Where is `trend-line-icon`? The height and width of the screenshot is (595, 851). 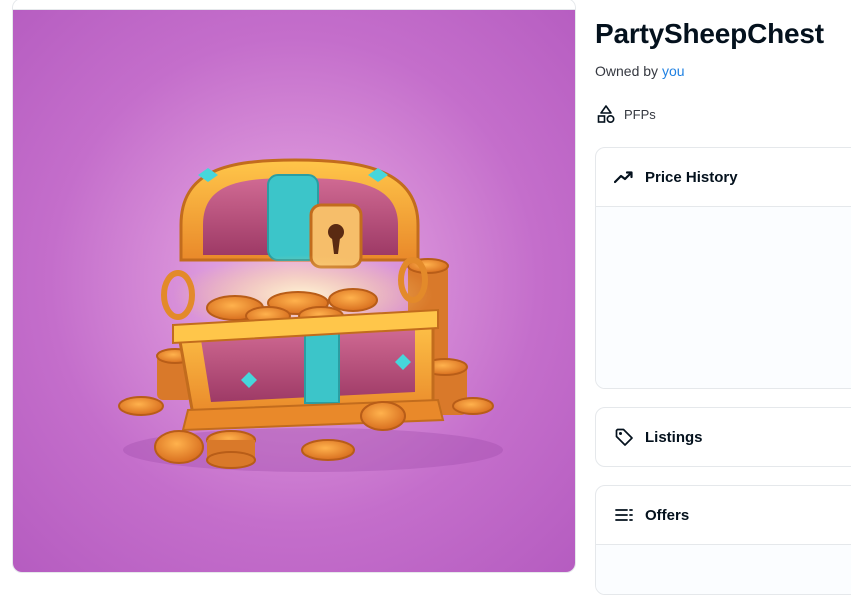
trend-line-icon is located at coordinates (623, 177).